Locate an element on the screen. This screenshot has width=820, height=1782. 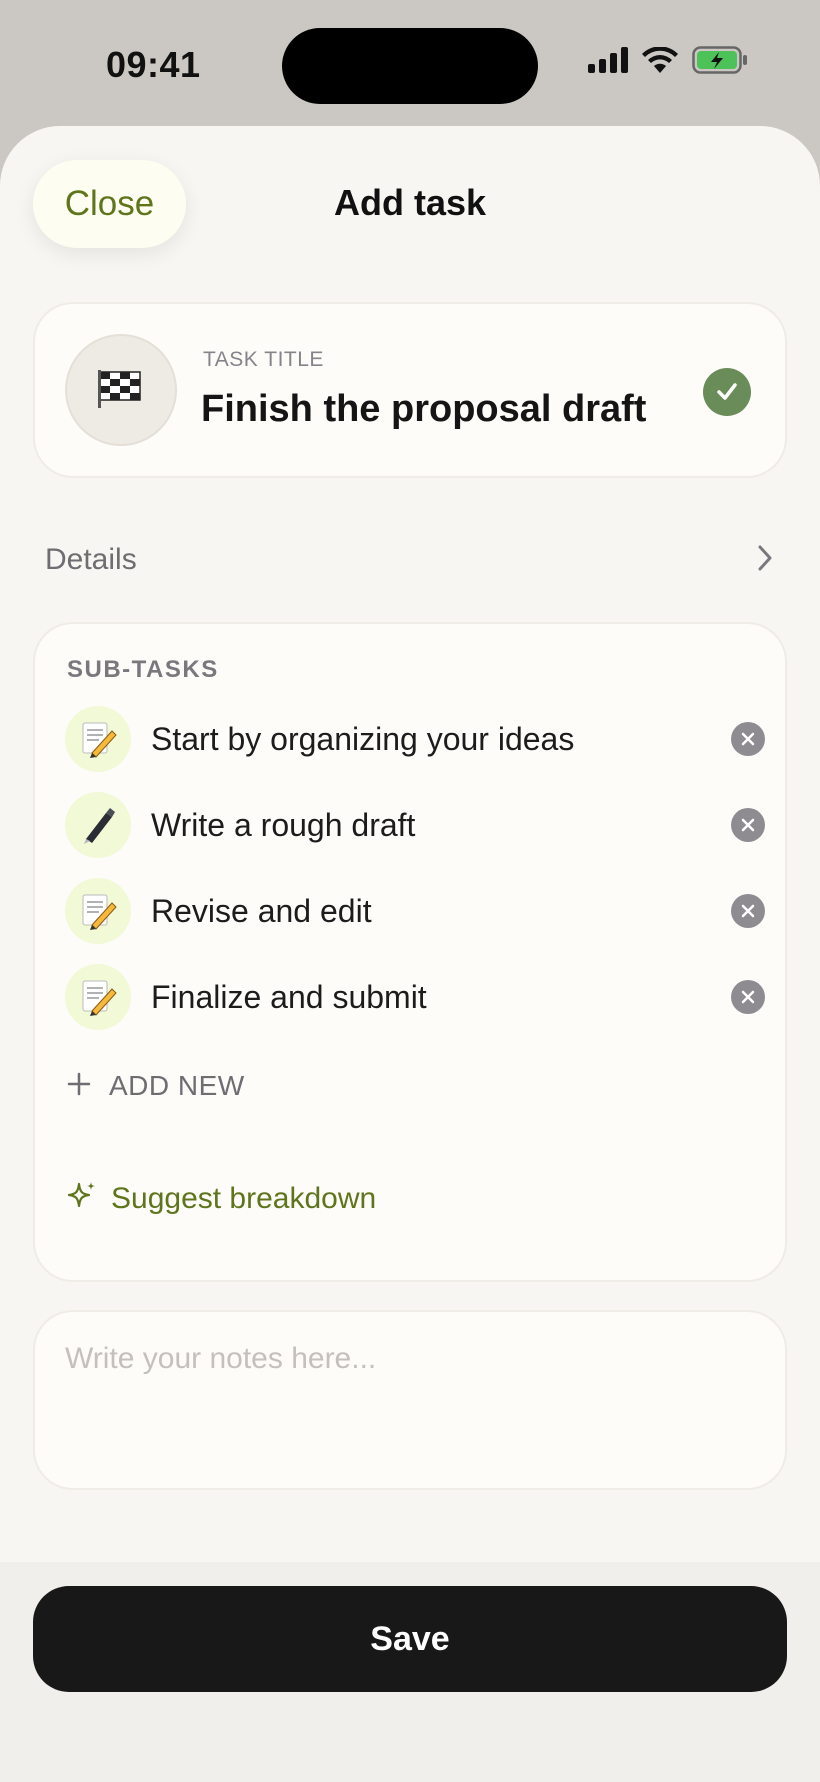
task-title-card: TASK TITLE Finish the proposal draft is located at coordinates (410, 390).